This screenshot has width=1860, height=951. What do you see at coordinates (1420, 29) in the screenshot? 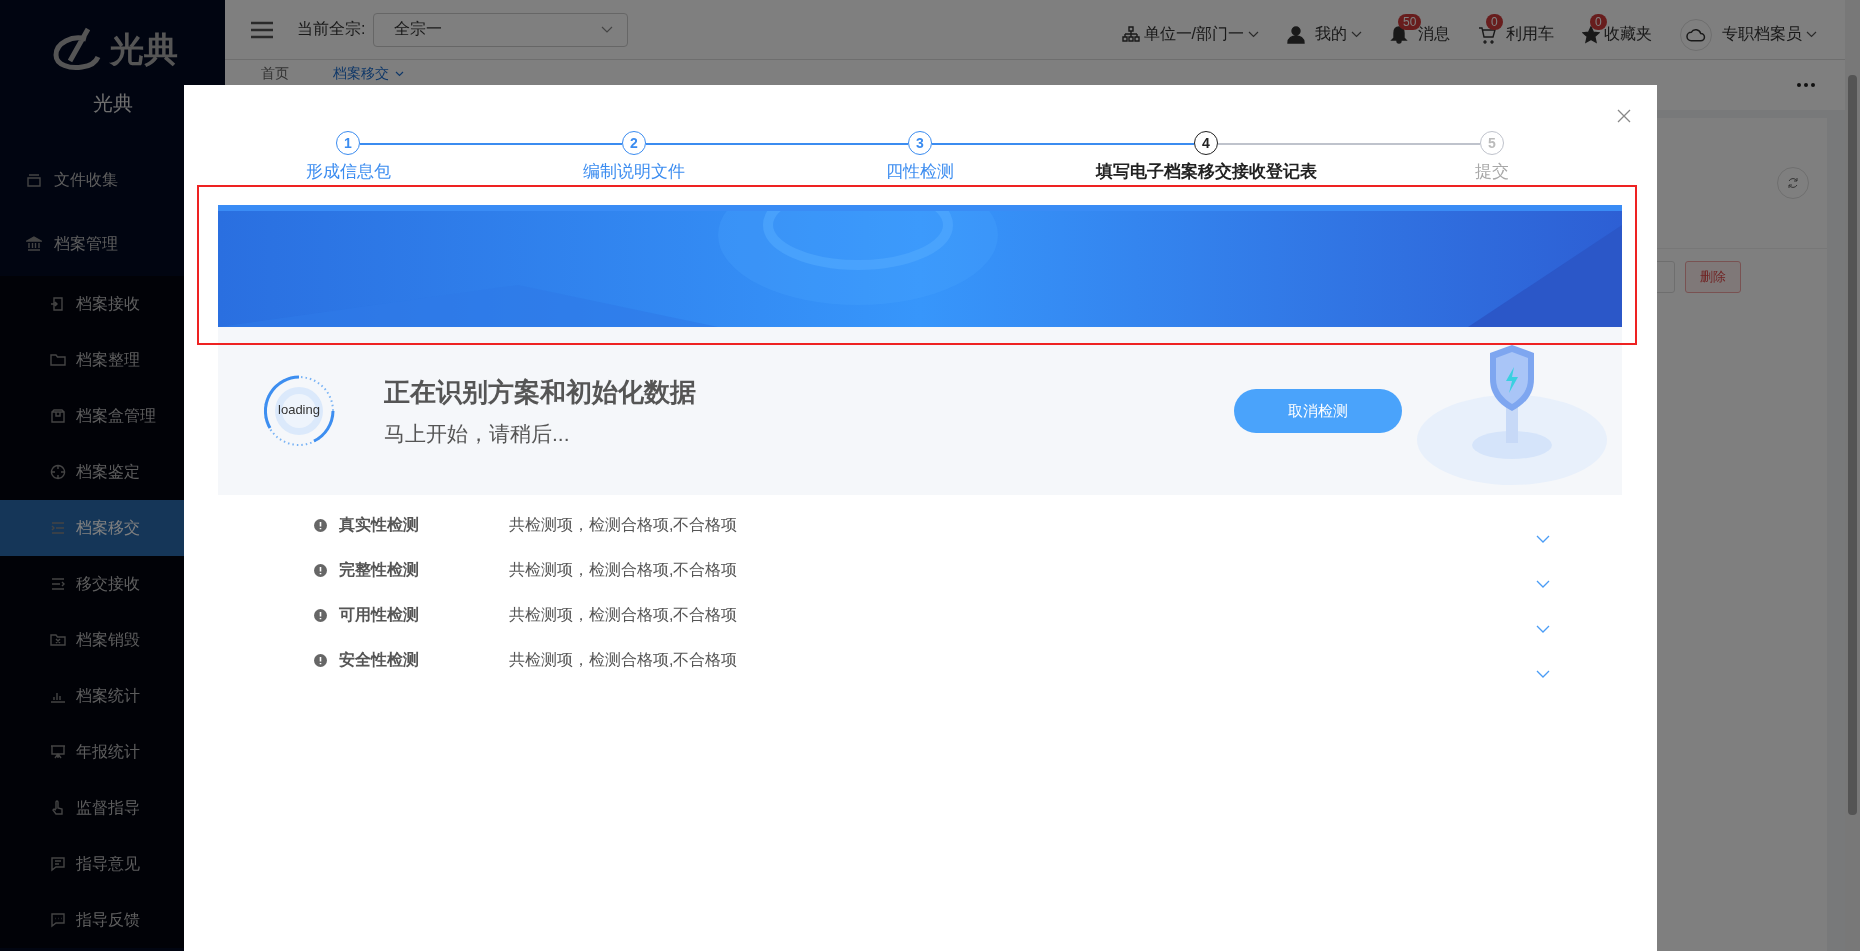
I see `header-bell-menu: 50 消息` at bounding box center [1420, 29].